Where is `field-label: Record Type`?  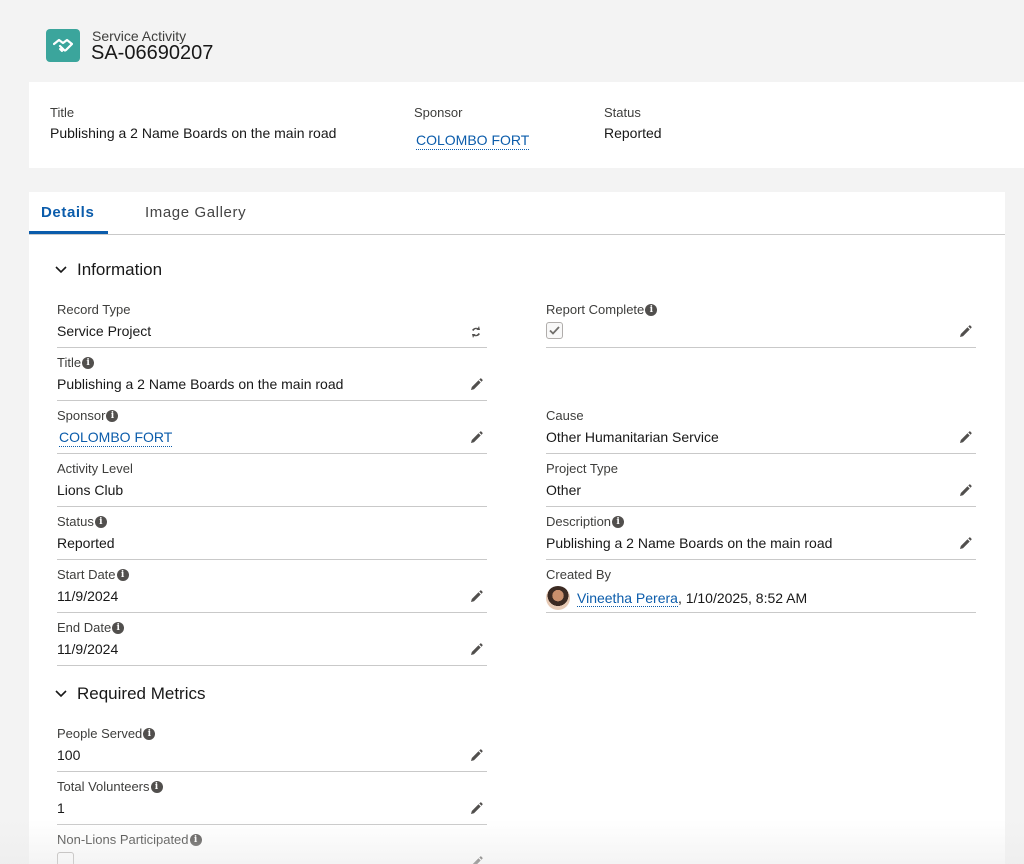 field-label: Record Type is located at coordinates (93, 309).